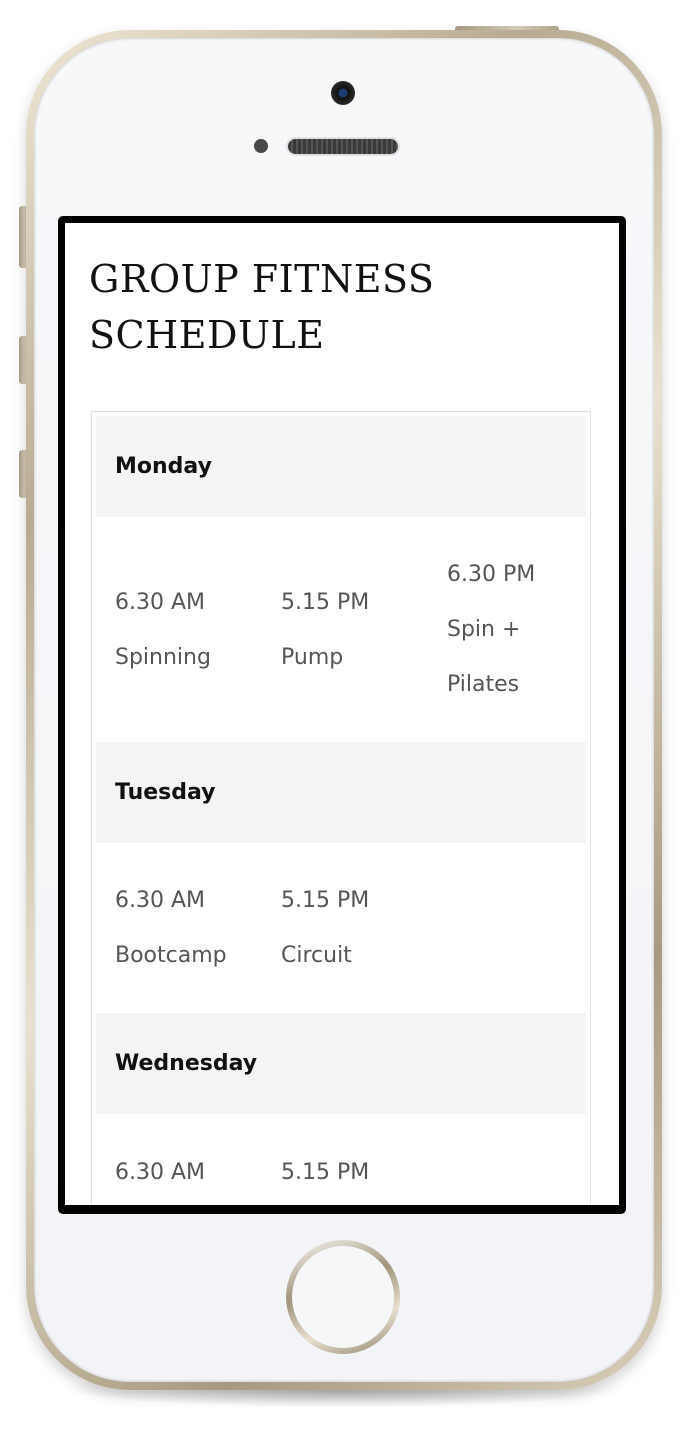  Describe the element at coordinates (343, 146) in the screenshot. I see `earpiece-speaker` at that location.